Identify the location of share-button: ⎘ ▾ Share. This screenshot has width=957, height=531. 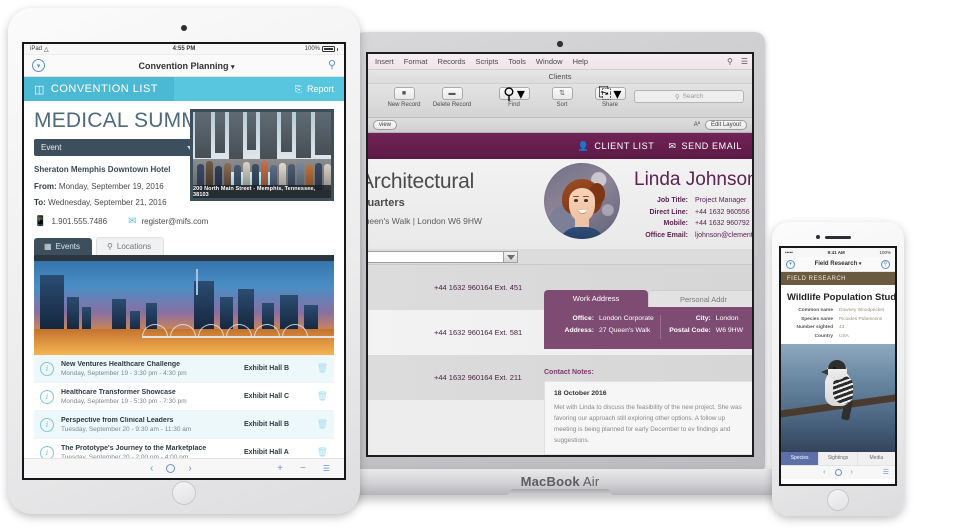
(610, 96).